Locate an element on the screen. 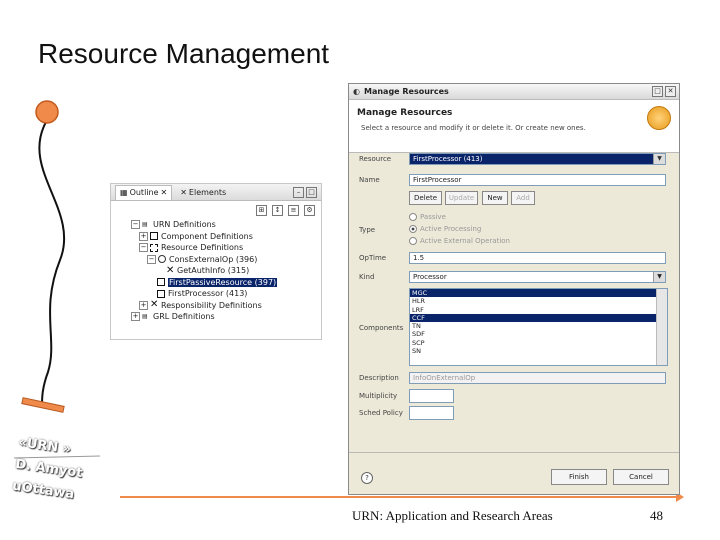 The height and width of the screenshot is (540, 720). tab-outline: ▦ Outline ✕ is located at coordinates (144, 192).